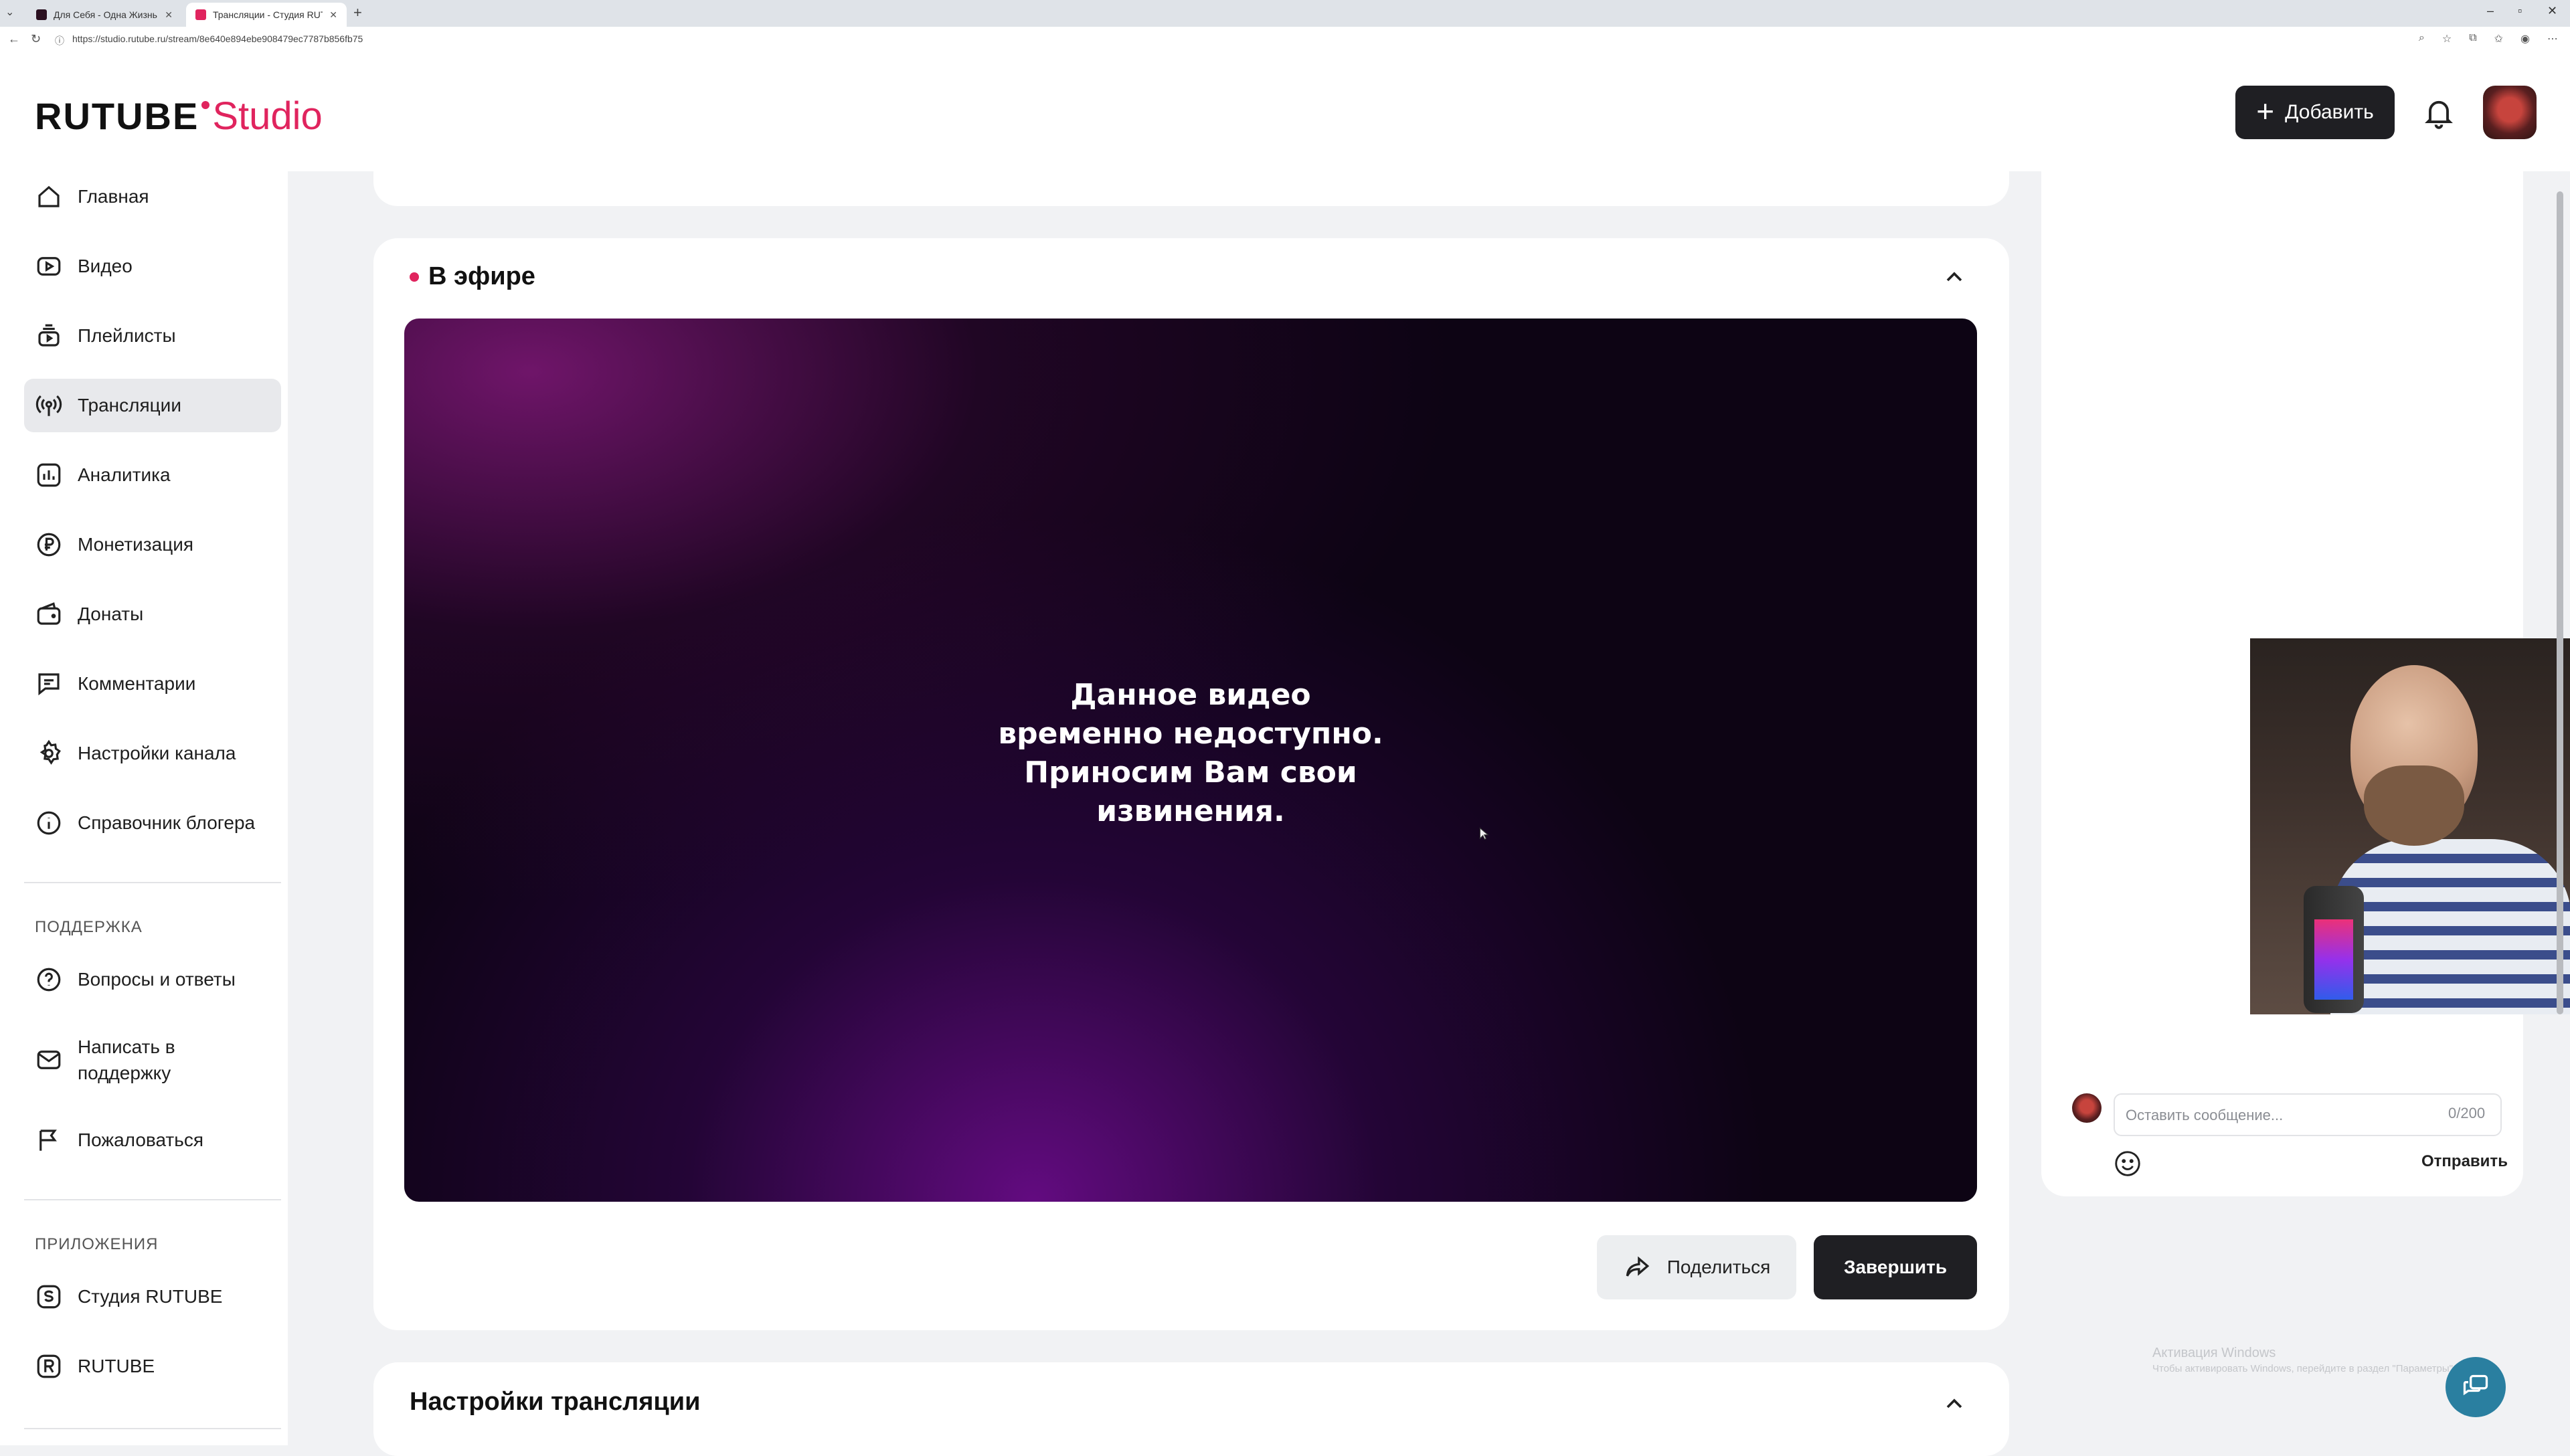 The image size is (2570, 1456). I want to click on sidebar-item-monetization: Монетизация, so click(153, 544).